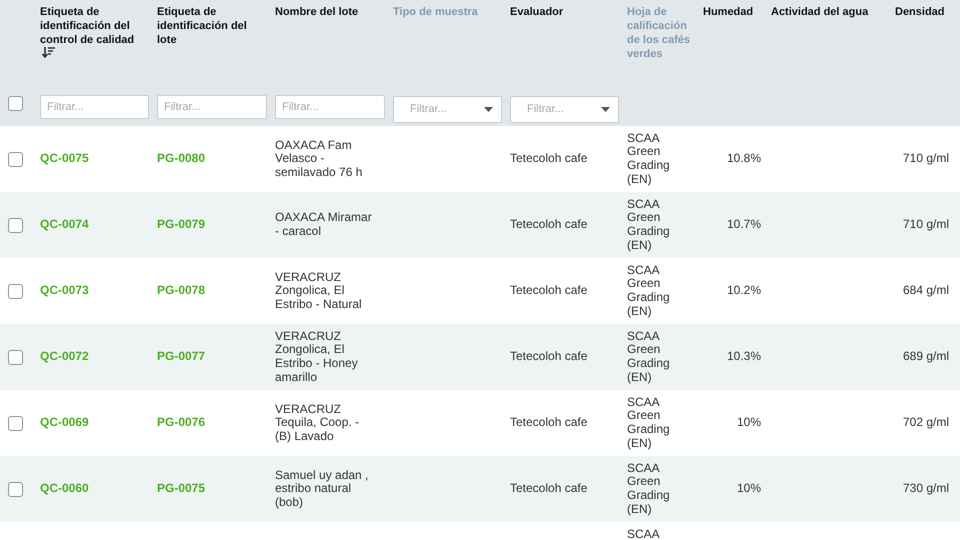 This screenshot has height=540, width=960. I want to click on table-link: PG-0076, so click(212, 423).